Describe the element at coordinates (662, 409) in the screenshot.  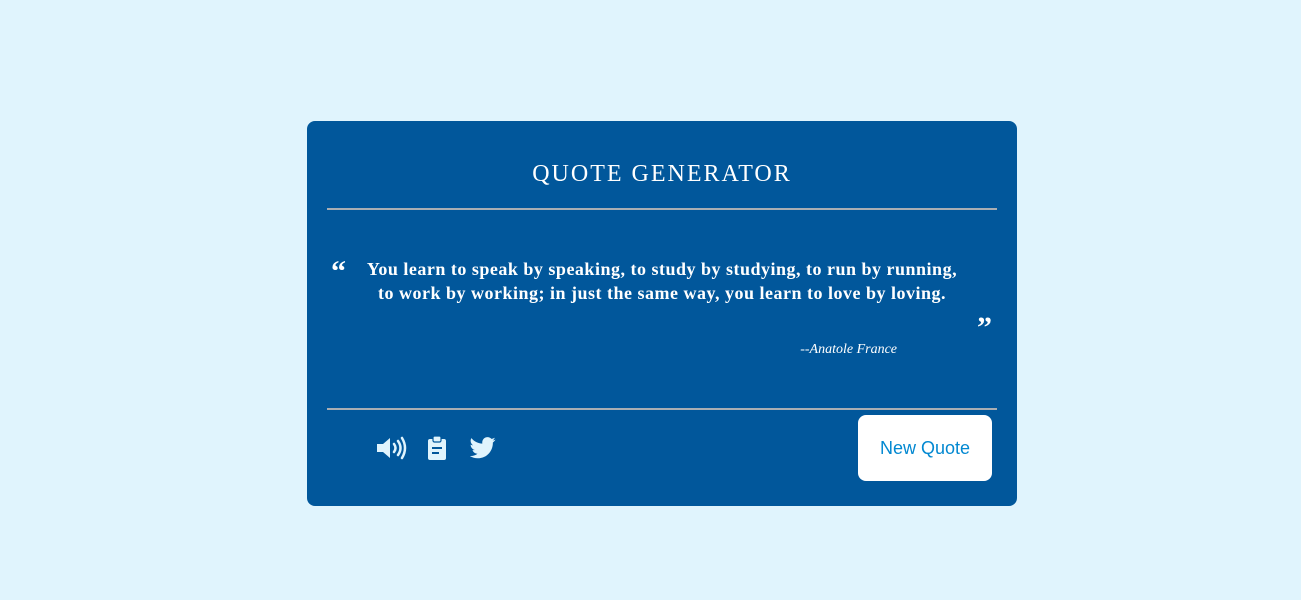
I see `bottom-divider` at that location.